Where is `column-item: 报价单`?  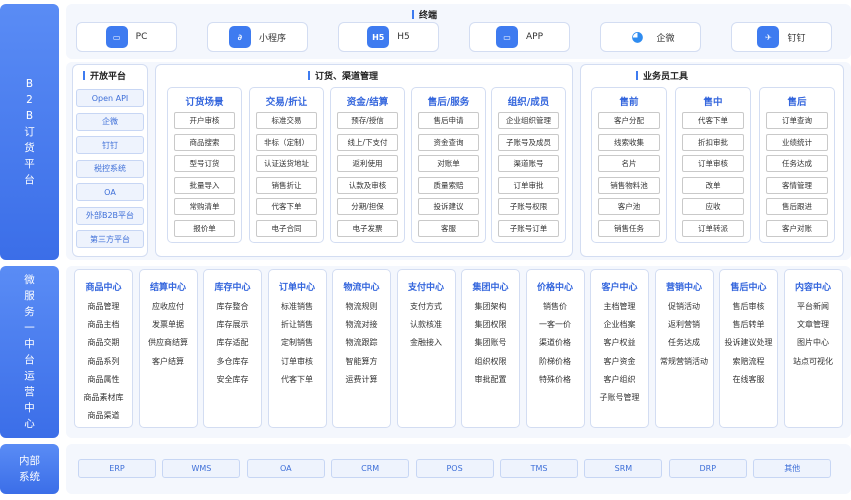
column-item: 报价单 is located at coordinates (204, 228).